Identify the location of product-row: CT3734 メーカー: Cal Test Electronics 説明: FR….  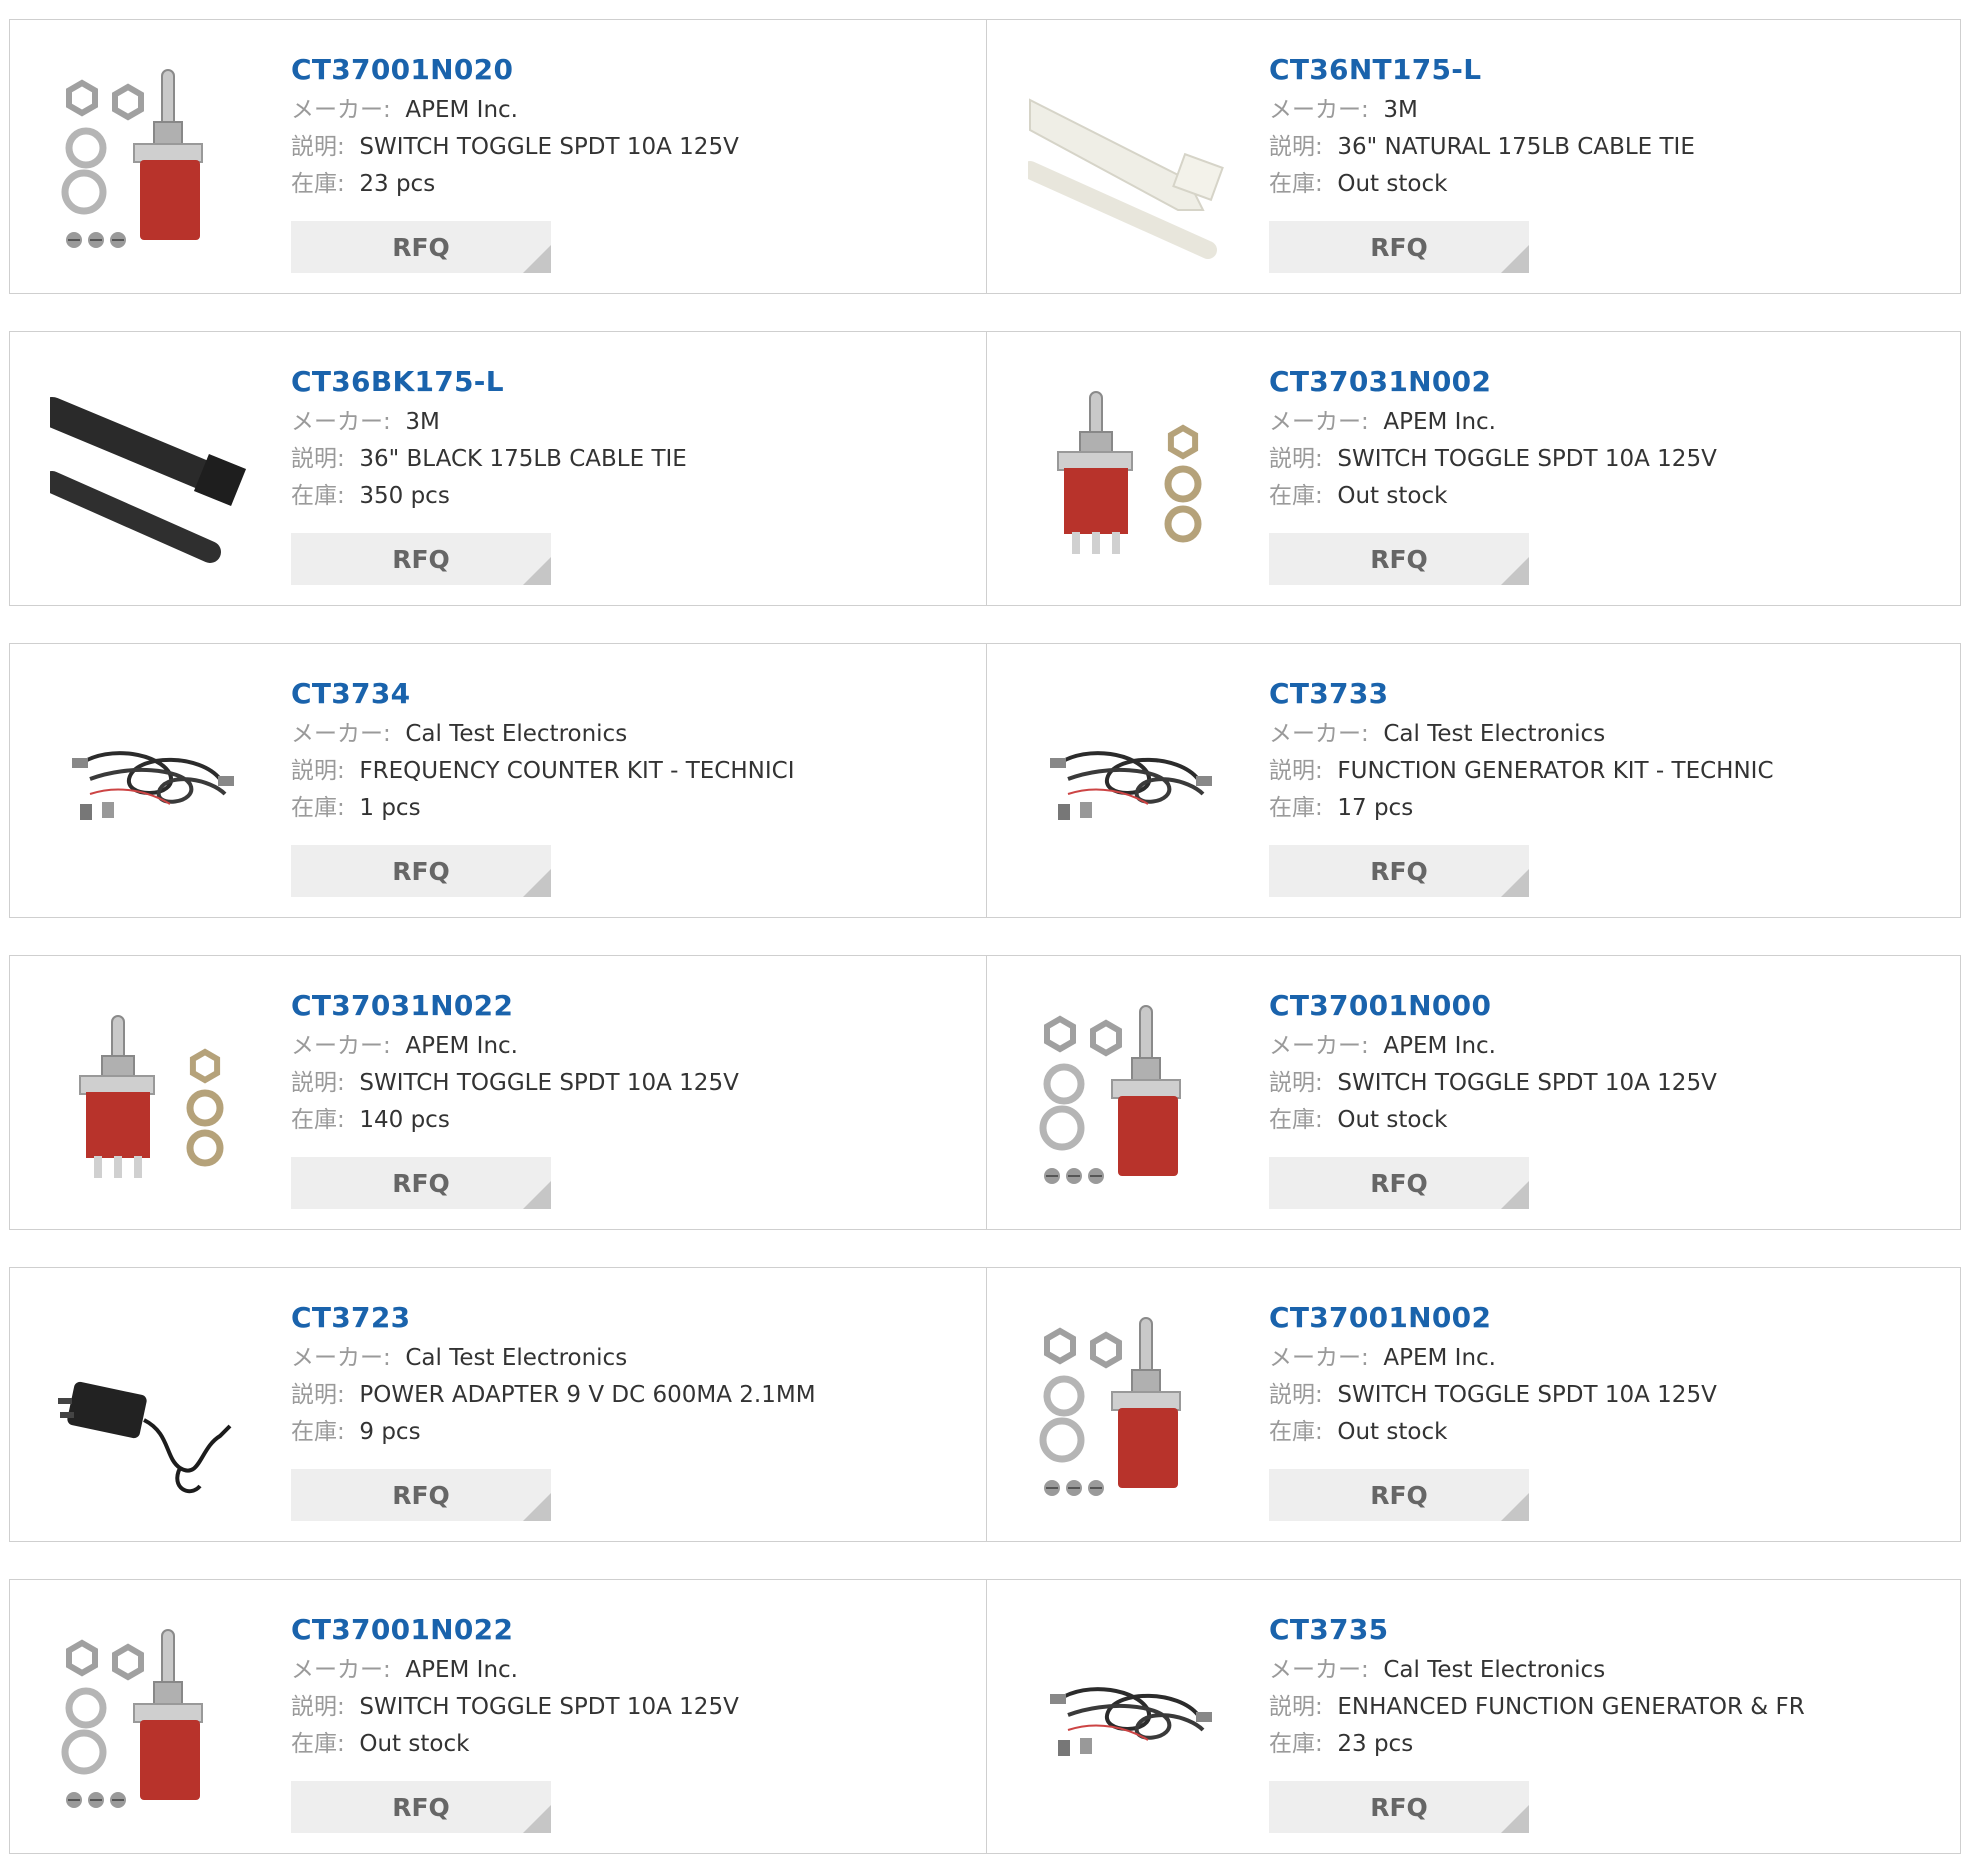
(985, 780).